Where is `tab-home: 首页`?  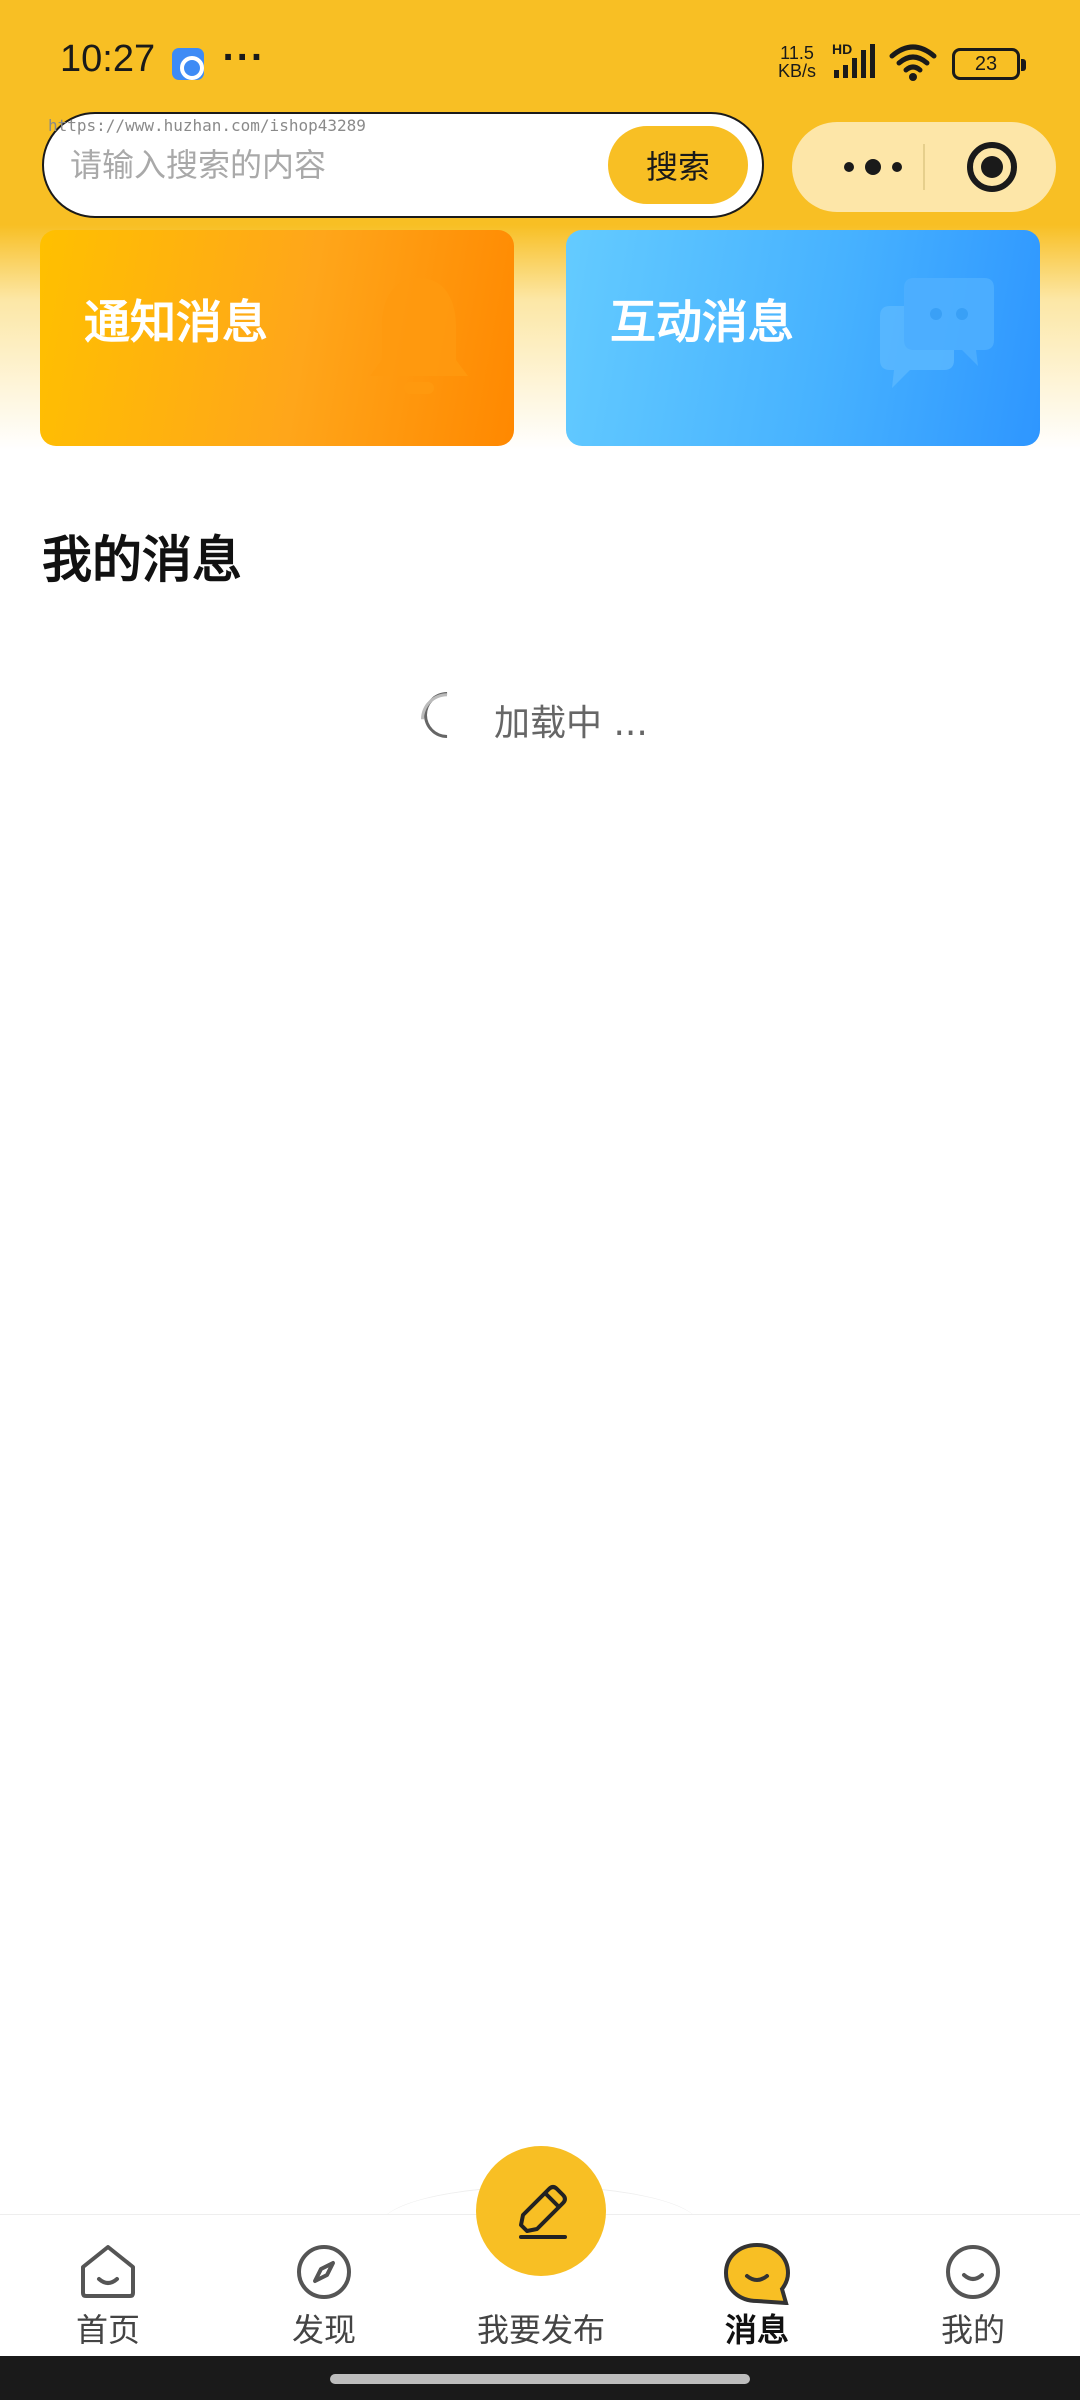
tab-home: 首页 is located at coordinates (108, 2286).